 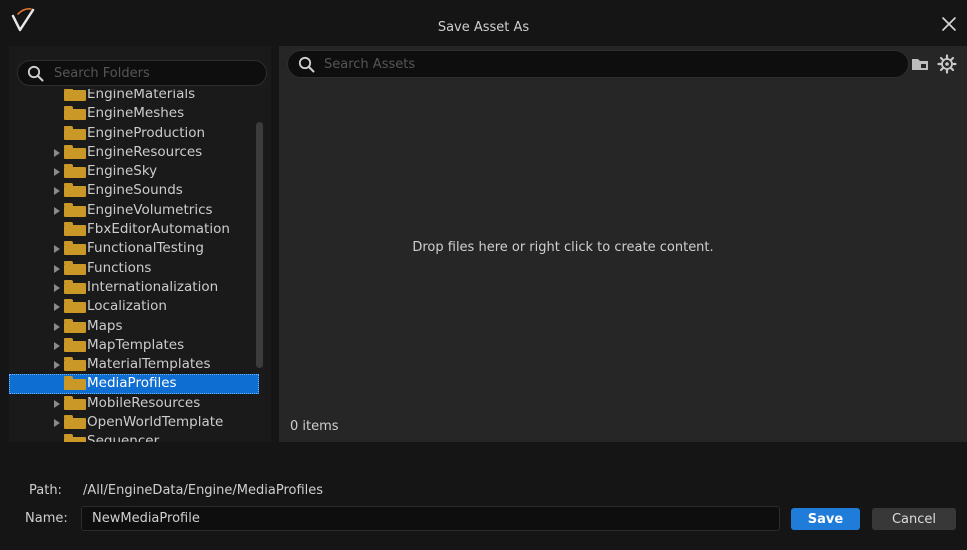 What do you see at coordinates (430, 518) in the screenshot?
I see `asset-name-input` at bounding box center [430, 518].